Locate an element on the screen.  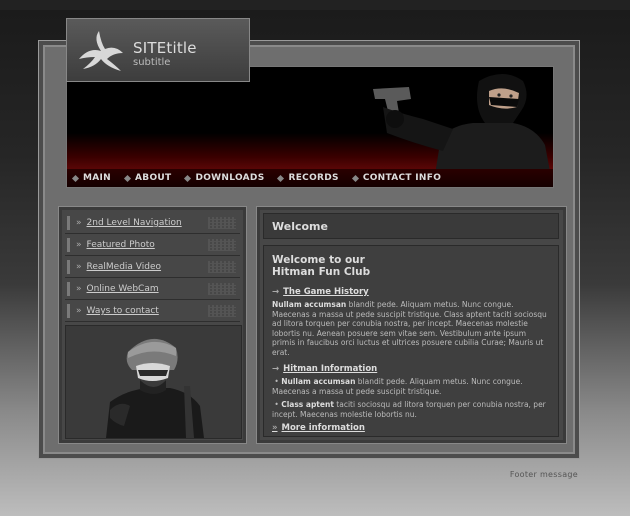
nav-item-records: RECORDS is located at coordinates (308, 178).